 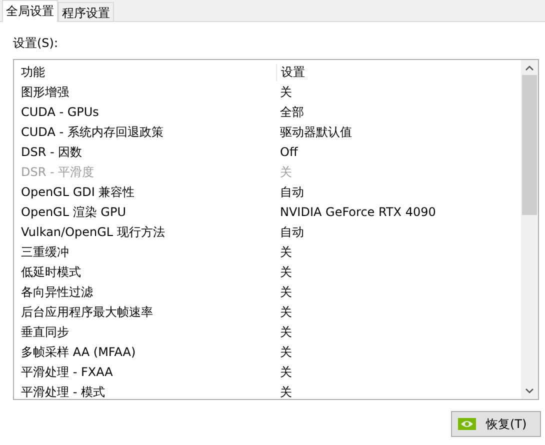 I want to click on tab: 全局设置, so click(x=30, y=11).